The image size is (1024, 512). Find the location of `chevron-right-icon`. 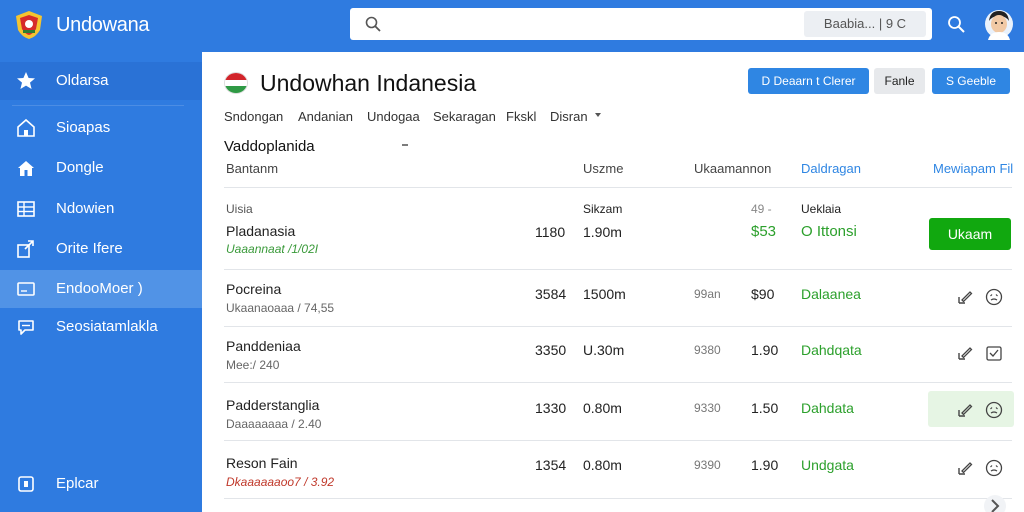

chevron-right-icon is located at coordinates (995, 502).